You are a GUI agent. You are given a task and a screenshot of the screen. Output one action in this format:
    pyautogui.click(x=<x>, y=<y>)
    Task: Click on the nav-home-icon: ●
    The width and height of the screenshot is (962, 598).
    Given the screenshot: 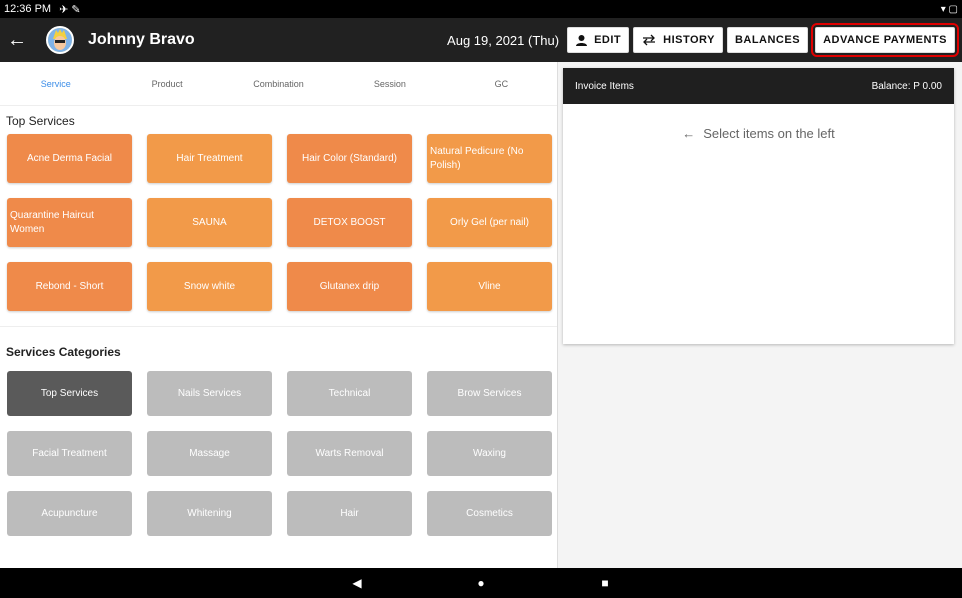 What is the action you would take?
    pyautogui.click(x=481, y=583)
    